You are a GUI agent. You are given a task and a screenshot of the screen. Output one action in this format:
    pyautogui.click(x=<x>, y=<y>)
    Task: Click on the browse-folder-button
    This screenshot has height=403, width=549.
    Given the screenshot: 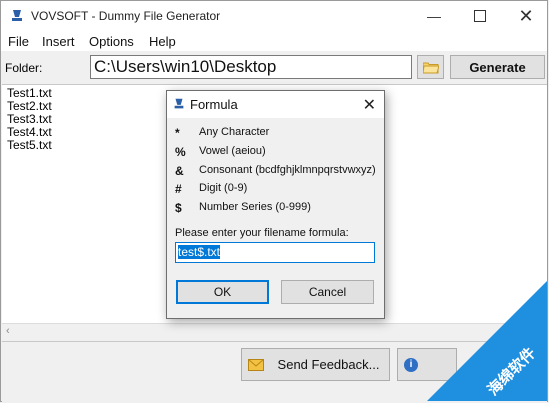 What is the action you would take?
    pyautogui.click(x=430, y=67)
    